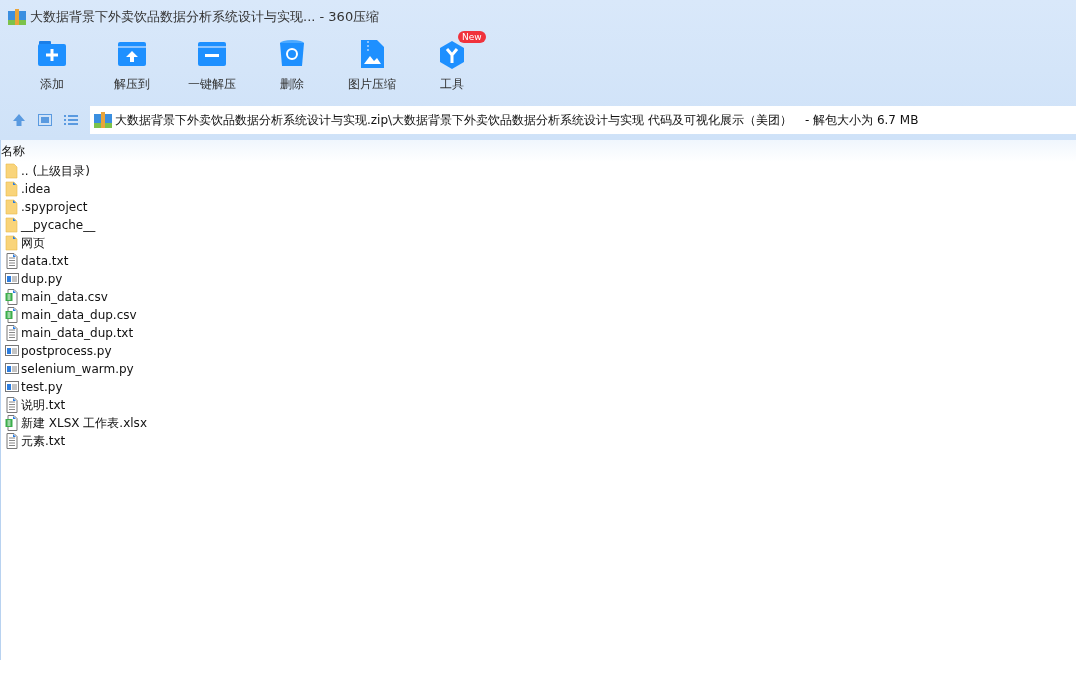 The image size is (1076, 673). Describe the element at coordinates (79, 315) in the screenshot. I see `file-name: main_data_dup.csv` at that location.